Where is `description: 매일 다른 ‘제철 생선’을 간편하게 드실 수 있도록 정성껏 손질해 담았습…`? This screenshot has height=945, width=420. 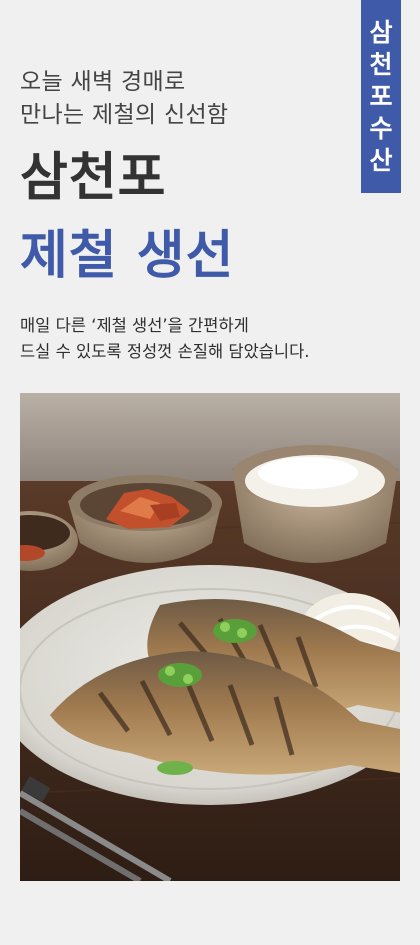
description: 매일 다른 ‘제철 생선’을 간편하게 드실 수 있도록 정성껏 손질해 담았습… is located at coordinates (165, 339).